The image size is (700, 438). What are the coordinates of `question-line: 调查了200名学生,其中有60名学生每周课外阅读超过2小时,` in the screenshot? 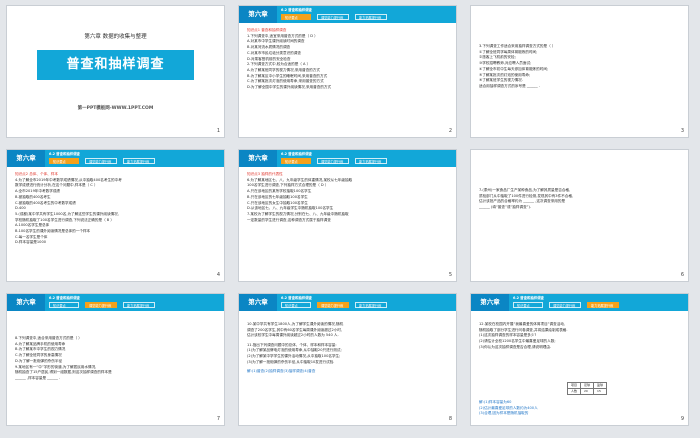 It's located at (295, 329).